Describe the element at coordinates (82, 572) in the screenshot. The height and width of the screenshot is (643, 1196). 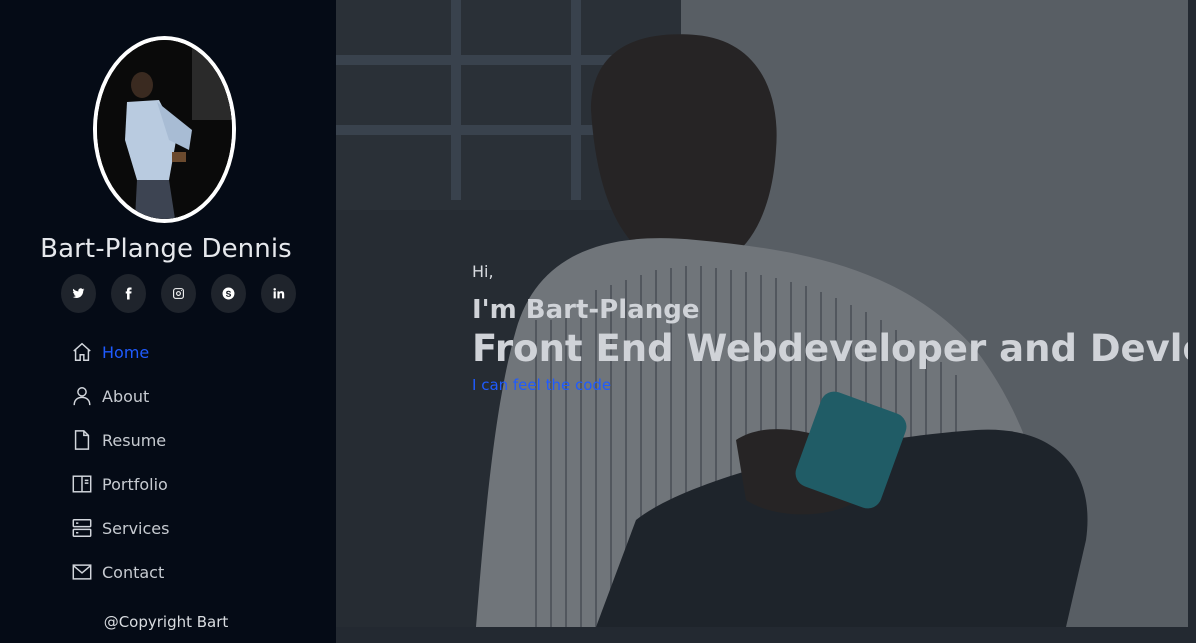
I see `envelope-icon` at that location.